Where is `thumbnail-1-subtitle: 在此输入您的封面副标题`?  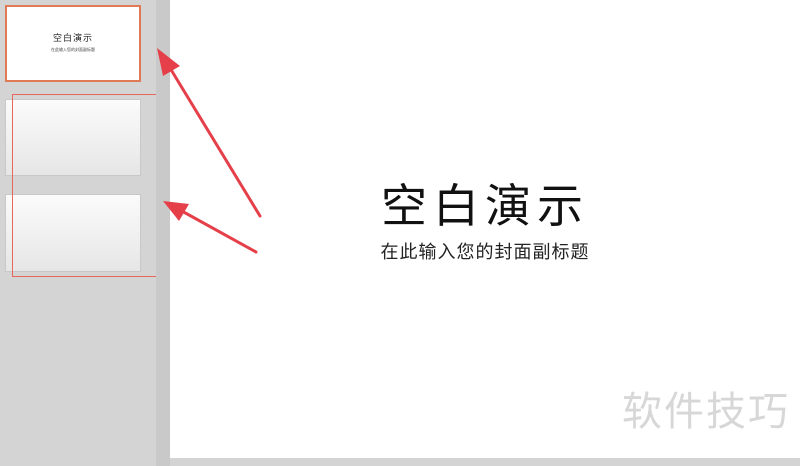
thumbnail-1-subtitle: 在此输入您的封面副标题 is located at coordinates (73, 49).